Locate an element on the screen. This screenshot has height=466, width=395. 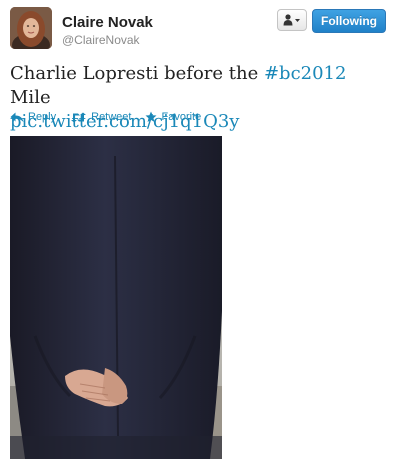
reply-action: Reply is located at coordinates (33, 117).